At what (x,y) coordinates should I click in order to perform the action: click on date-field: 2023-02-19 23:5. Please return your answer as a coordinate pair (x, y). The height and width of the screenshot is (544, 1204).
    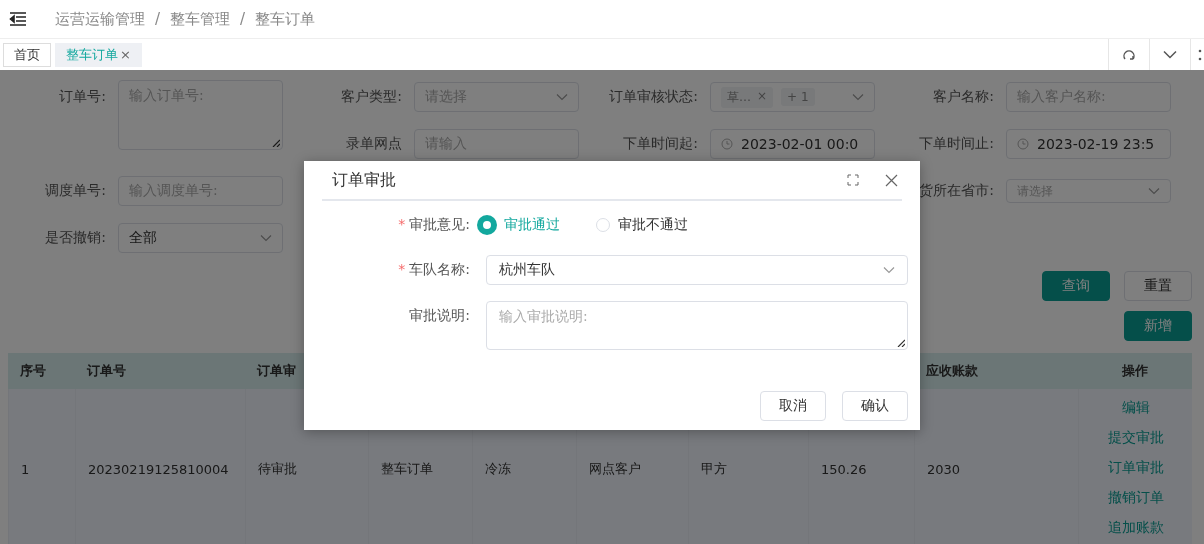
    Looking at the image, I should click on (1088, 144).